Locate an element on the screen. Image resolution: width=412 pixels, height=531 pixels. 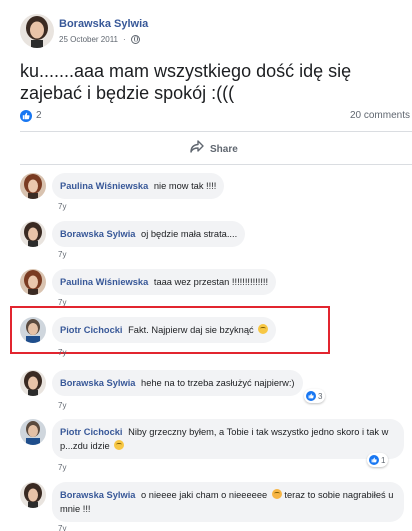
author-avatar is located at coordinates (37, 31).